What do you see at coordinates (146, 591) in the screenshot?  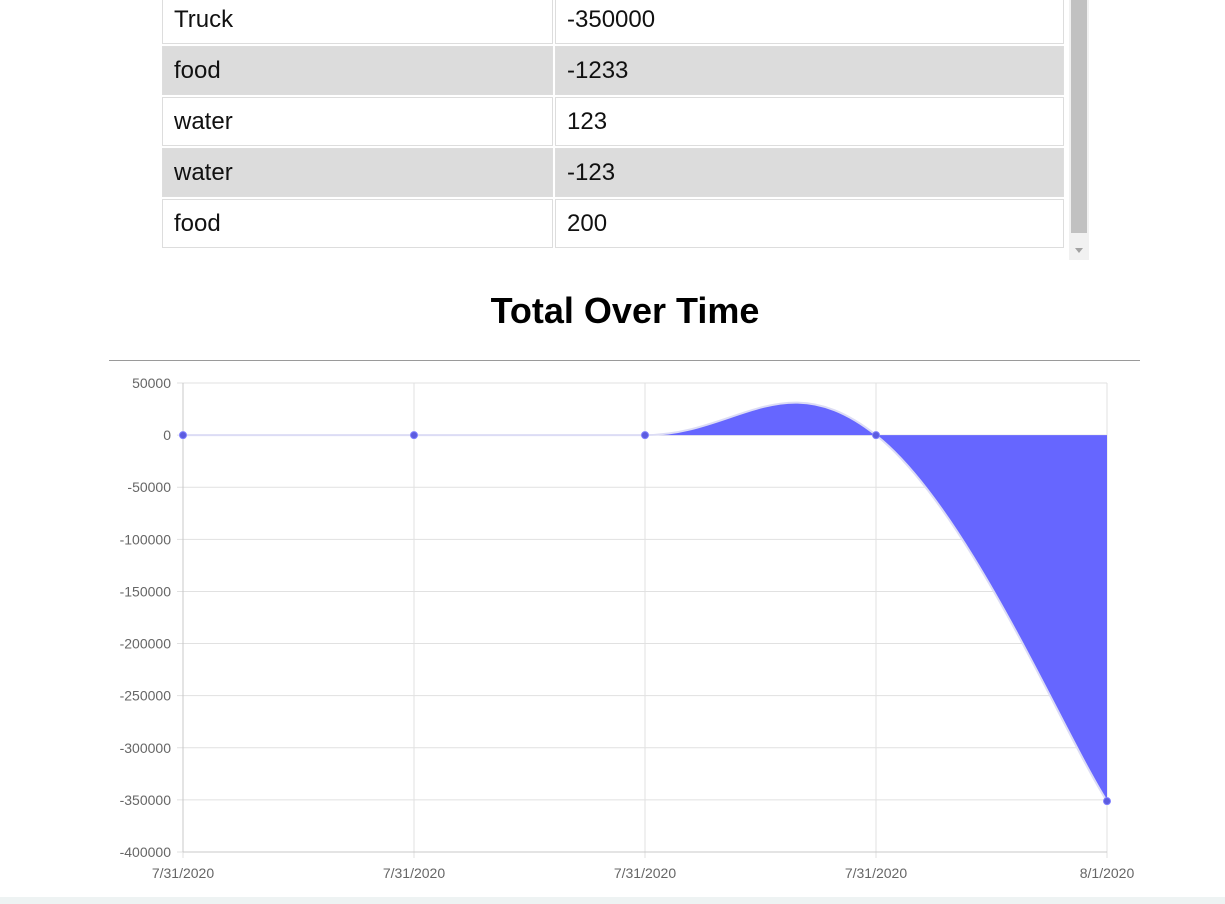 I see `y-tick-label: -150000` at bounding box center [146, 591].